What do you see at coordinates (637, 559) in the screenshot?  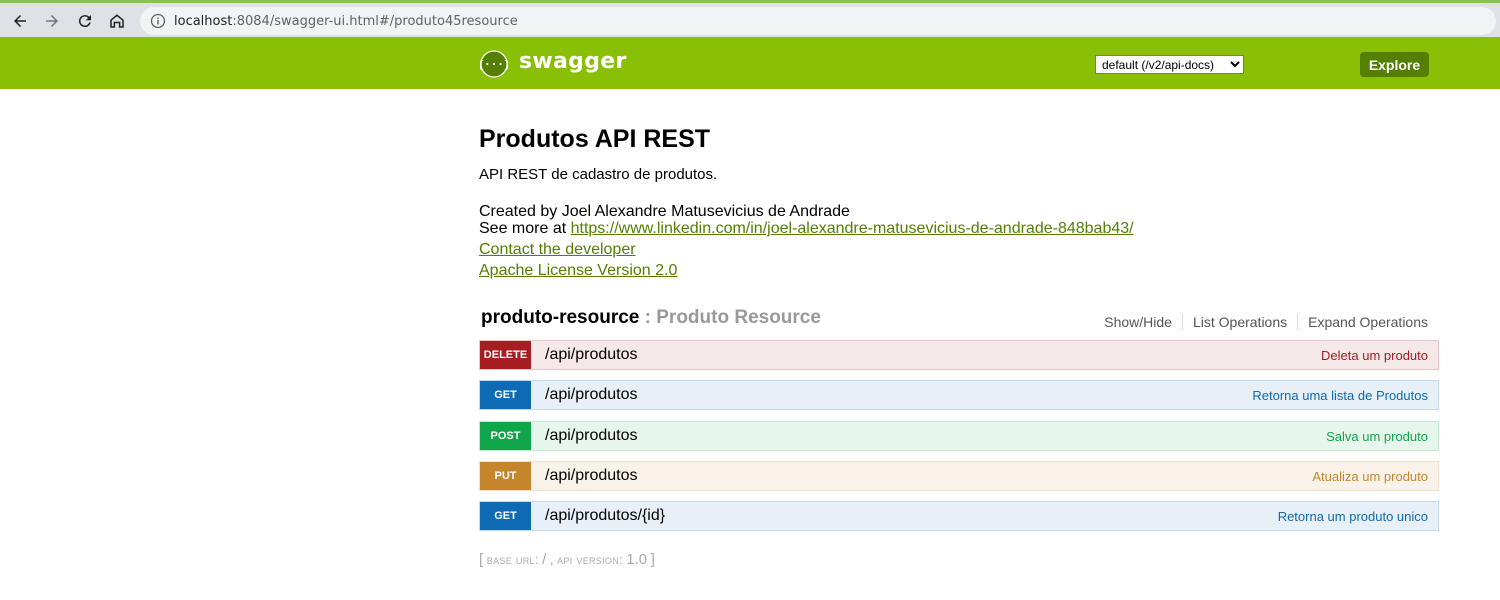 I see `api-version-value: 1.0` at bounding box center [637, 559].